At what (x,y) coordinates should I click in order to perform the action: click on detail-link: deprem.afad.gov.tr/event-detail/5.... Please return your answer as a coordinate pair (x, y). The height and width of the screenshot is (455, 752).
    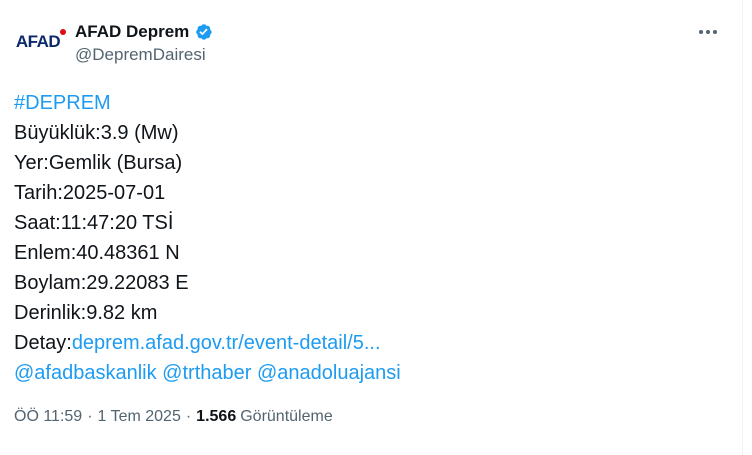
    Looking at the image, I should click on (226, 343).